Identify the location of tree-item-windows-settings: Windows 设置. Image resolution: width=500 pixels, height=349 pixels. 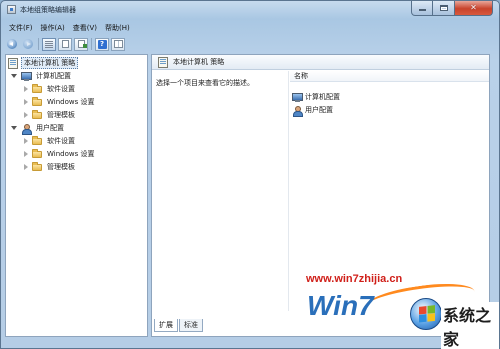
(59, 102).